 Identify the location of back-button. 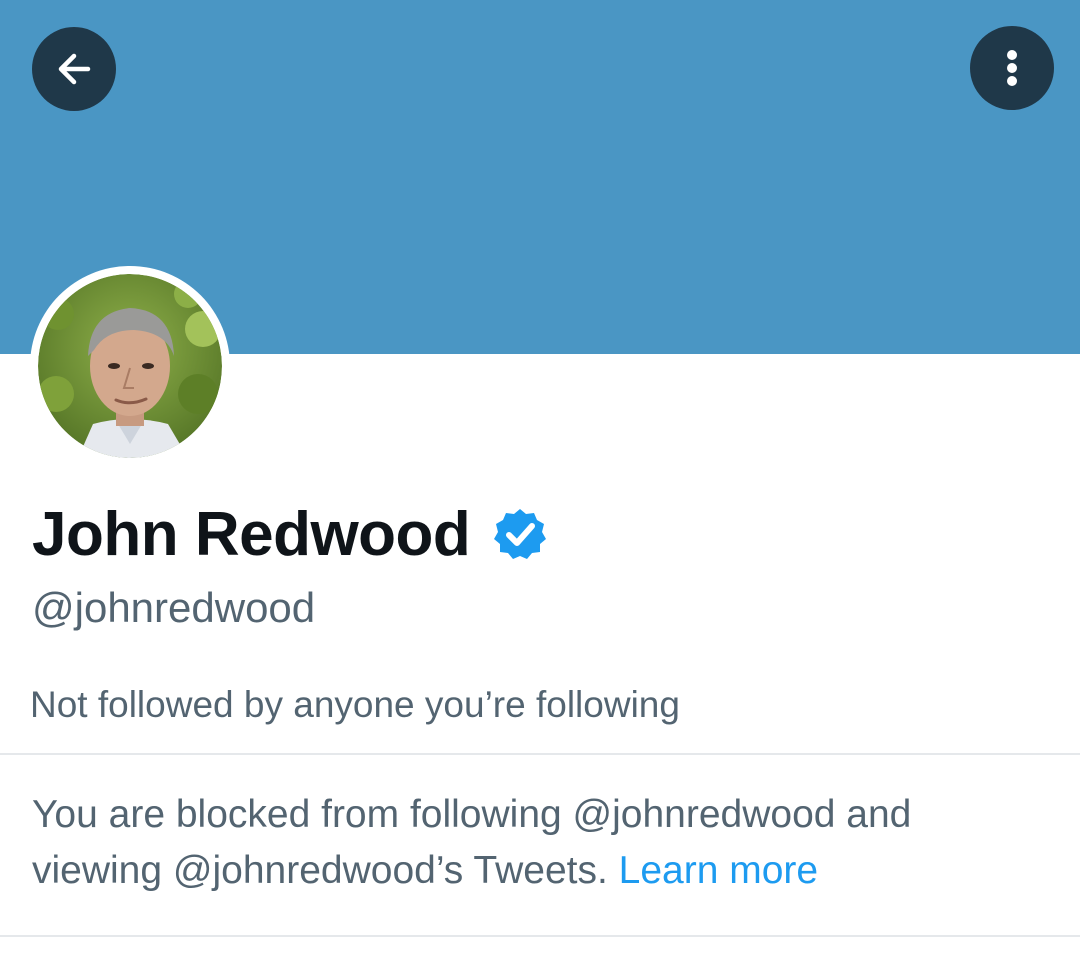
(74, 69).